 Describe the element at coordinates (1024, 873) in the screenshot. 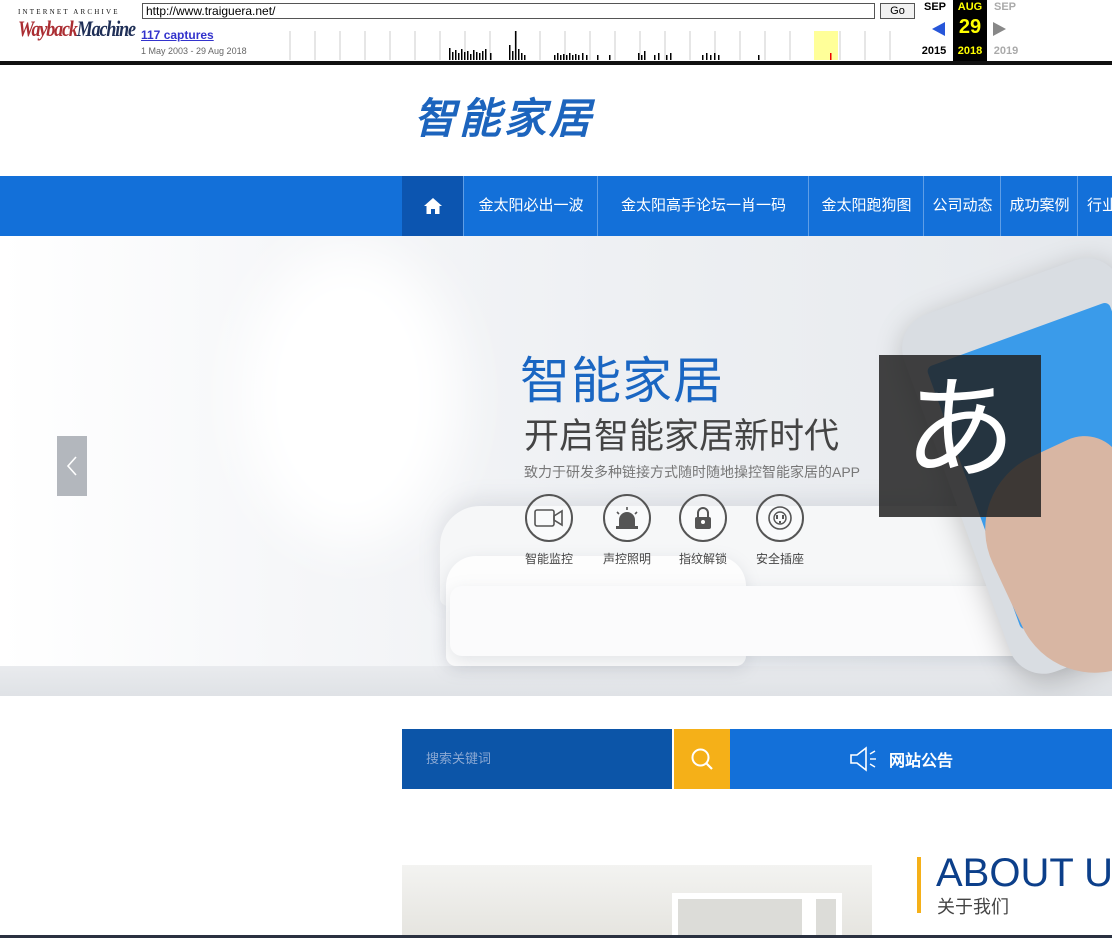

I see `about-title: ABOUT U` at that location.